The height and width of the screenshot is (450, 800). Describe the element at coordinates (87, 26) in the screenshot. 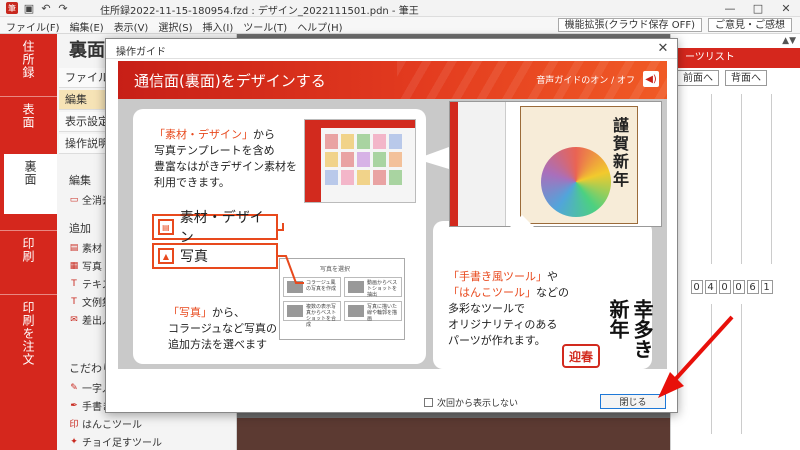

I see `menu-edit: 編集(E)` at that location.